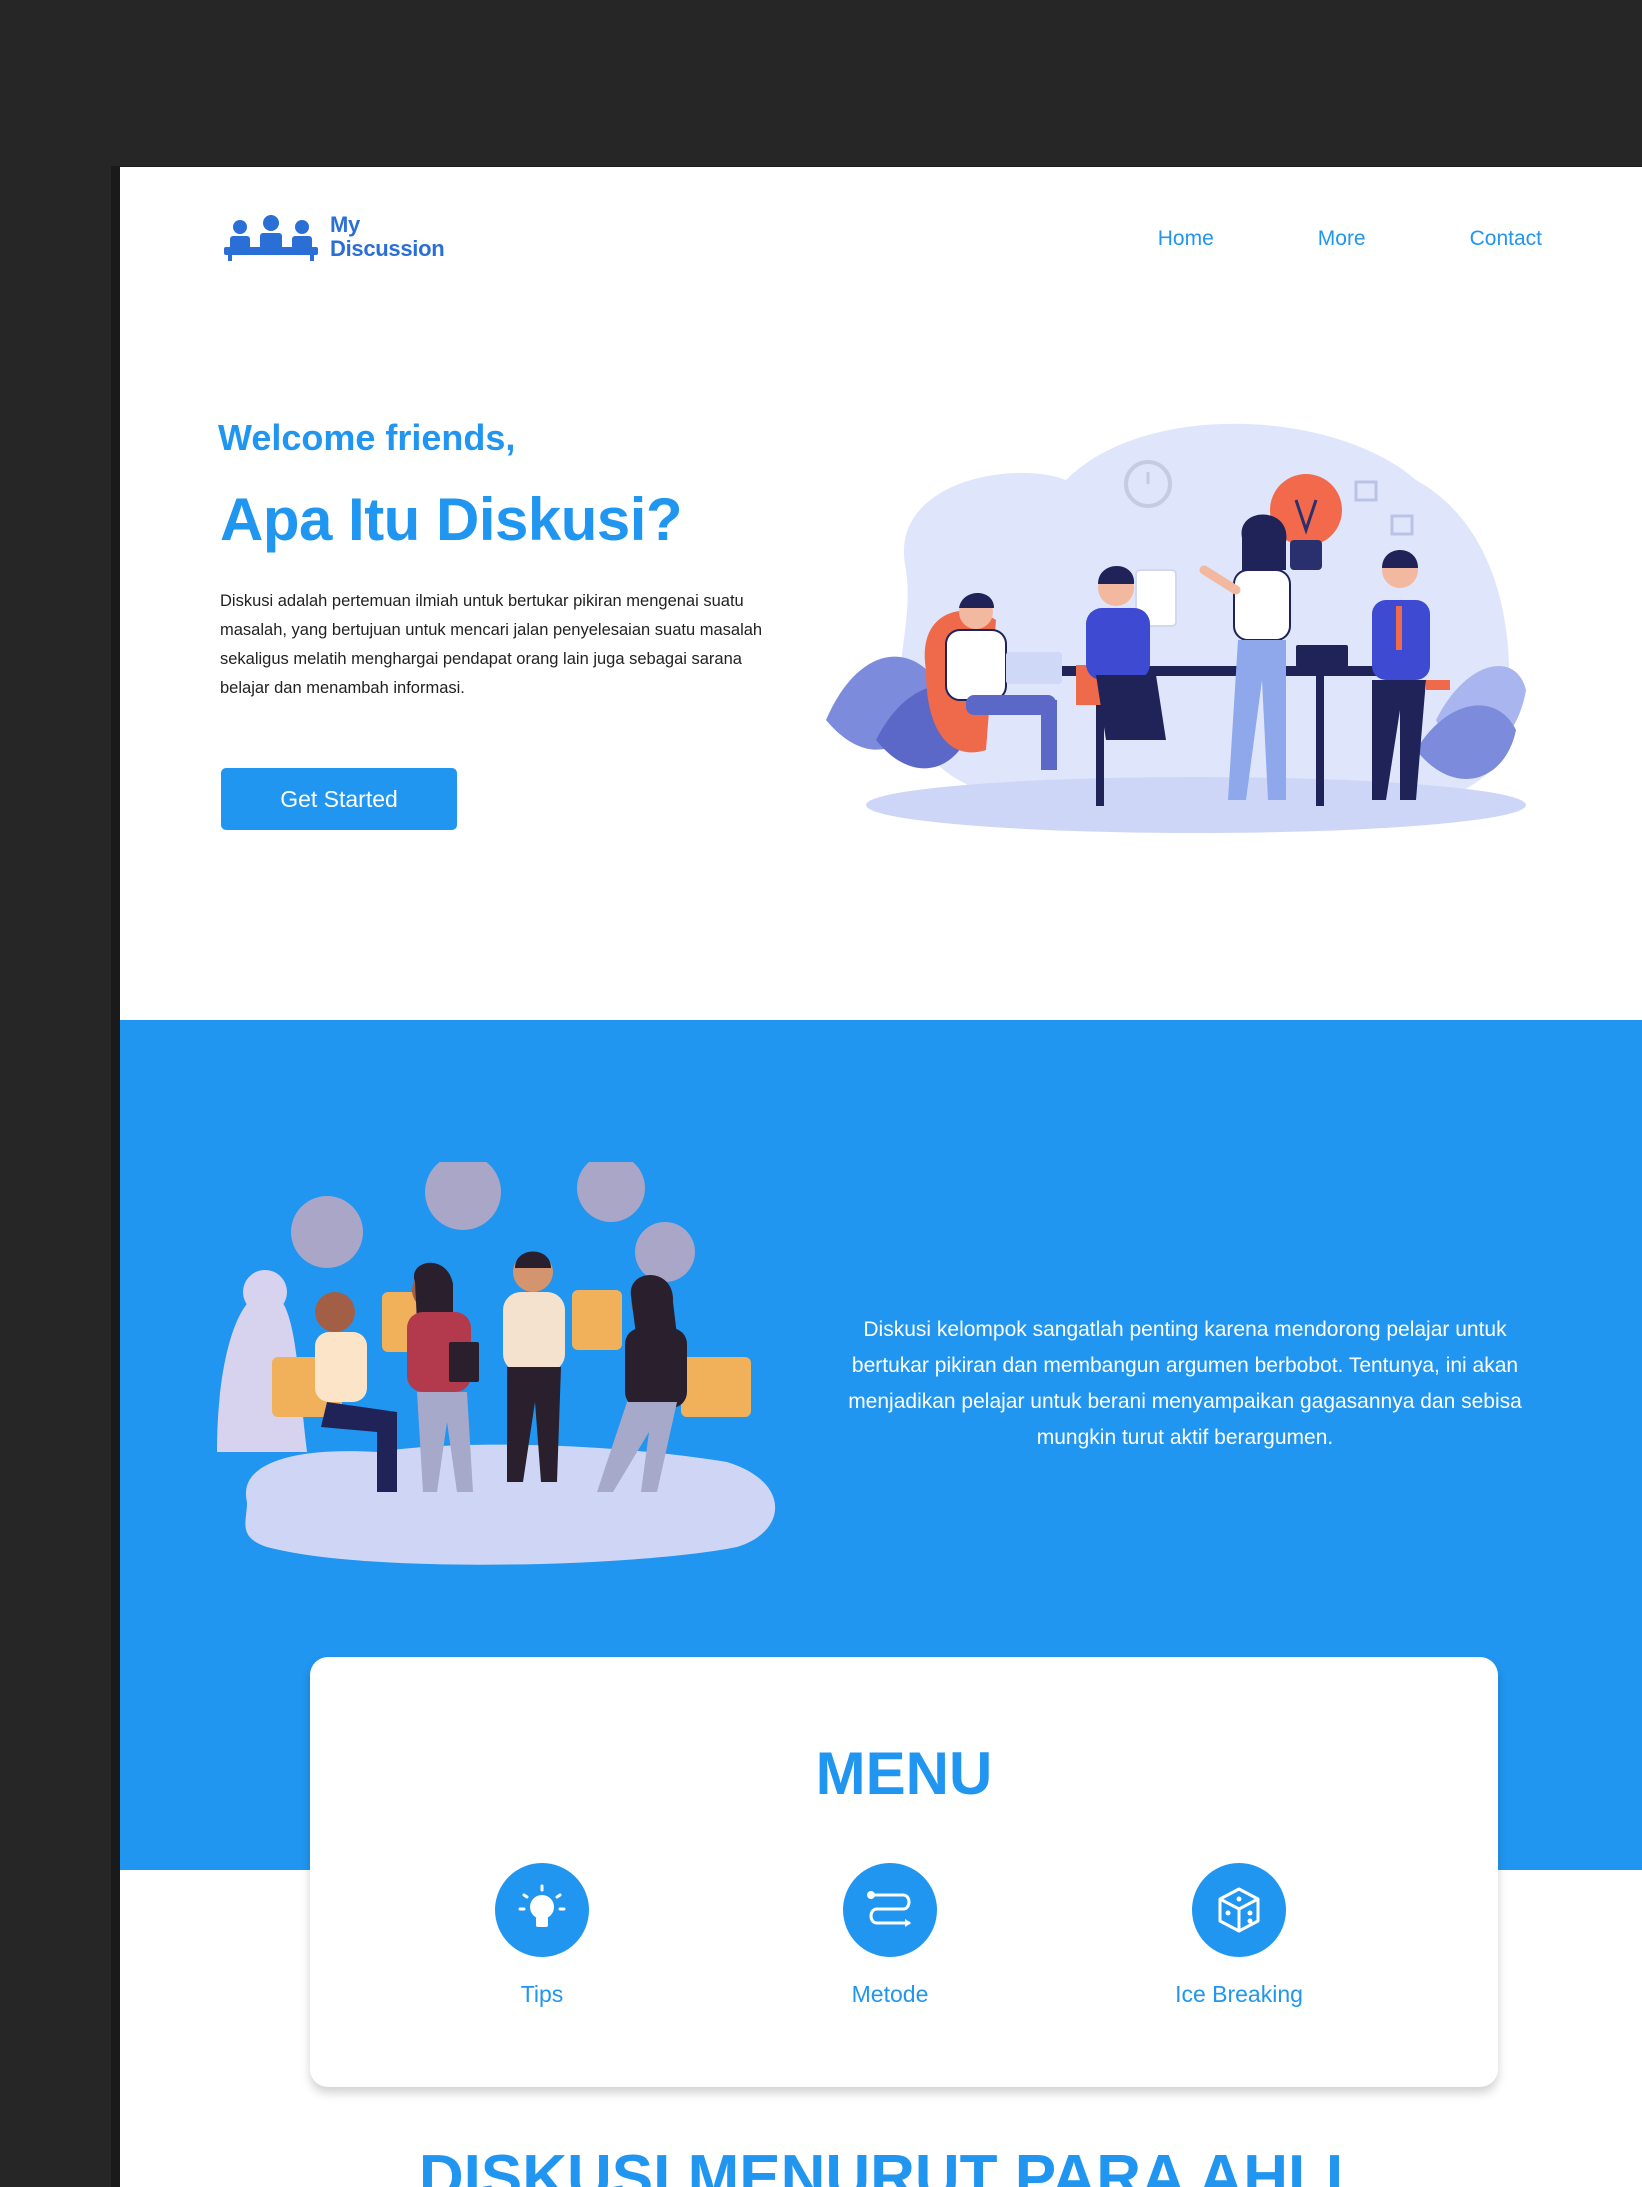  I want to click on section-title-experts: DISKUSI MENURUT PARA AHLI, so click(881, 2165).